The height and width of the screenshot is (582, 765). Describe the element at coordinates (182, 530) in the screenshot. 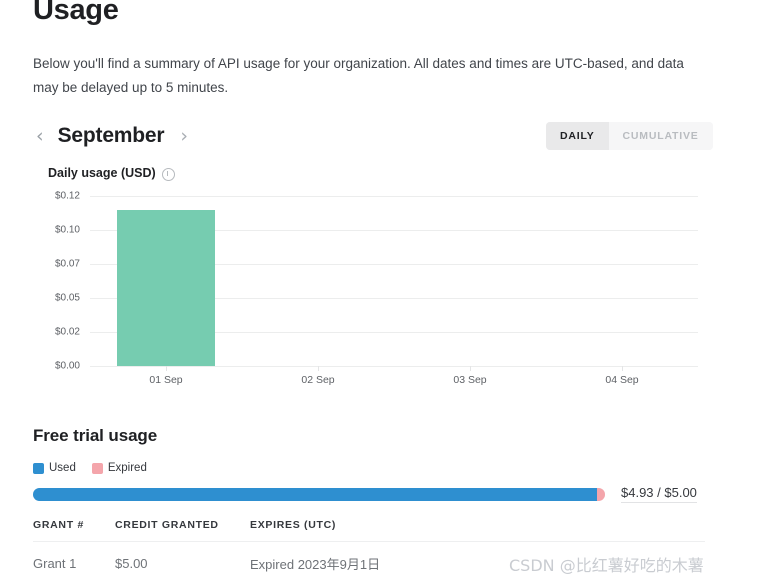

I see `column-header-credit-granted: CREDIT GRANTED` at that location.